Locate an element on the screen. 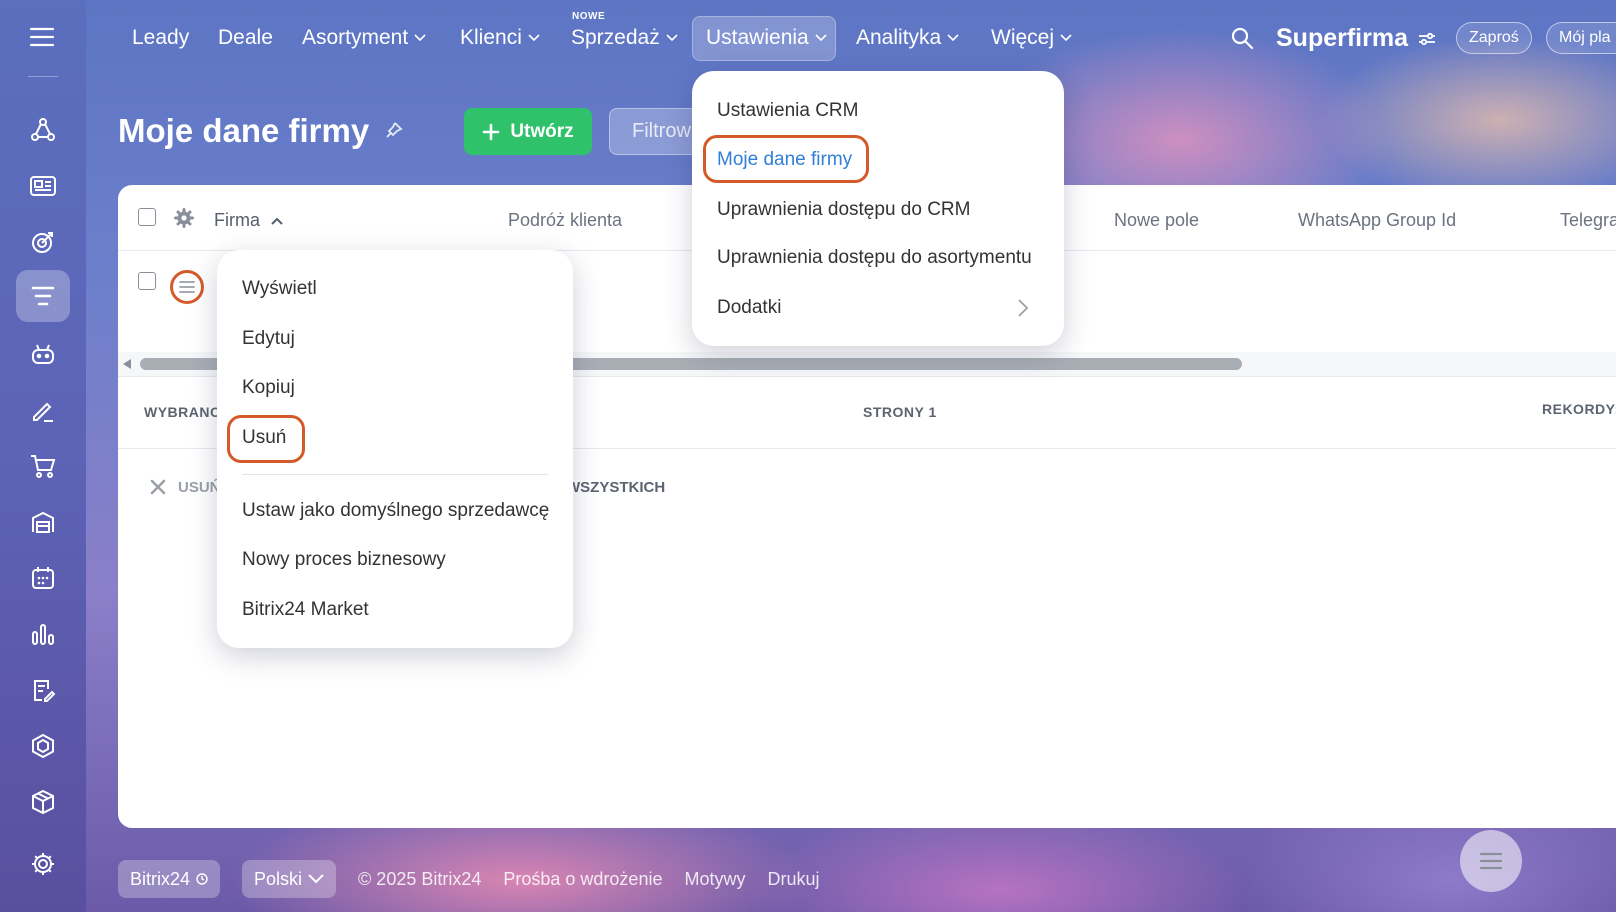  hexagon-icon is located at coordinates (43, 746).